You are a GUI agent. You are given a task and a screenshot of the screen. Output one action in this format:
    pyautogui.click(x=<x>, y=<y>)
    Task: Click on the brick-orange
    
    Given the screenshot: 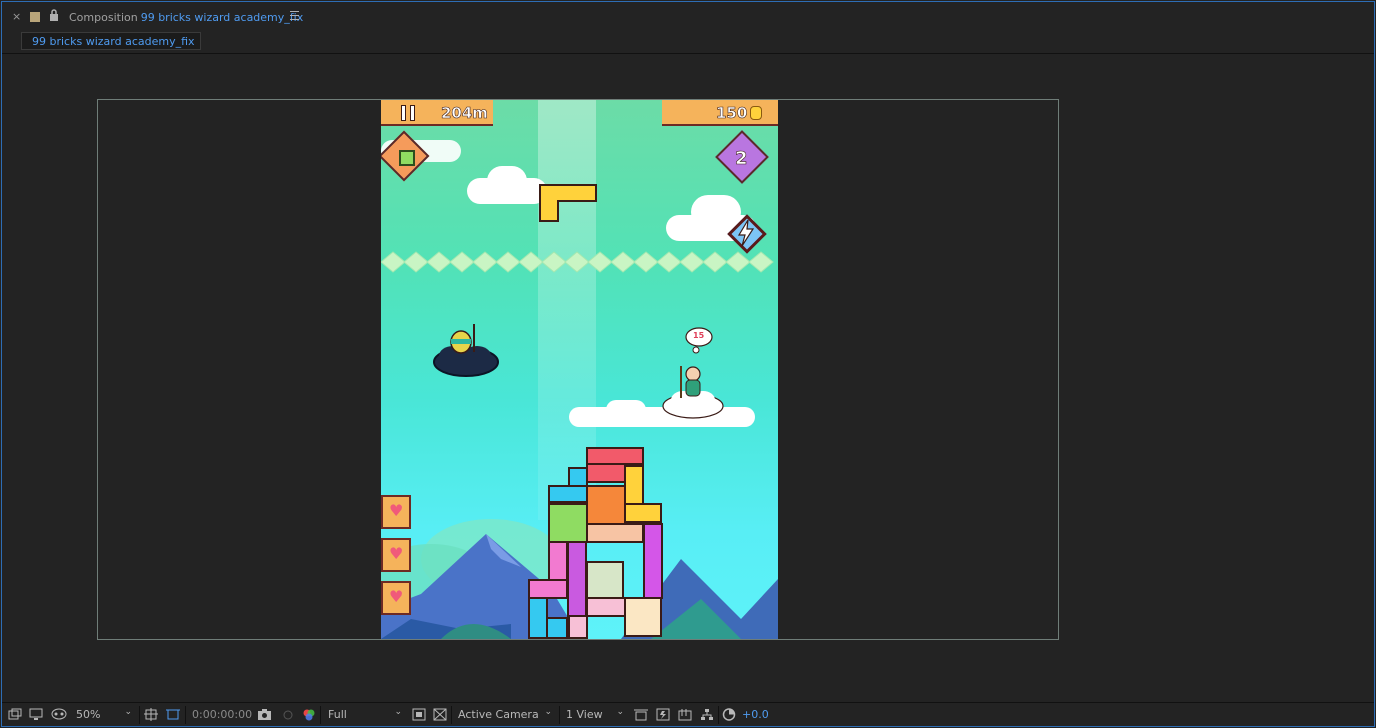 What is the action you would take?
    pyautogui.click(x=606, y=505)
    